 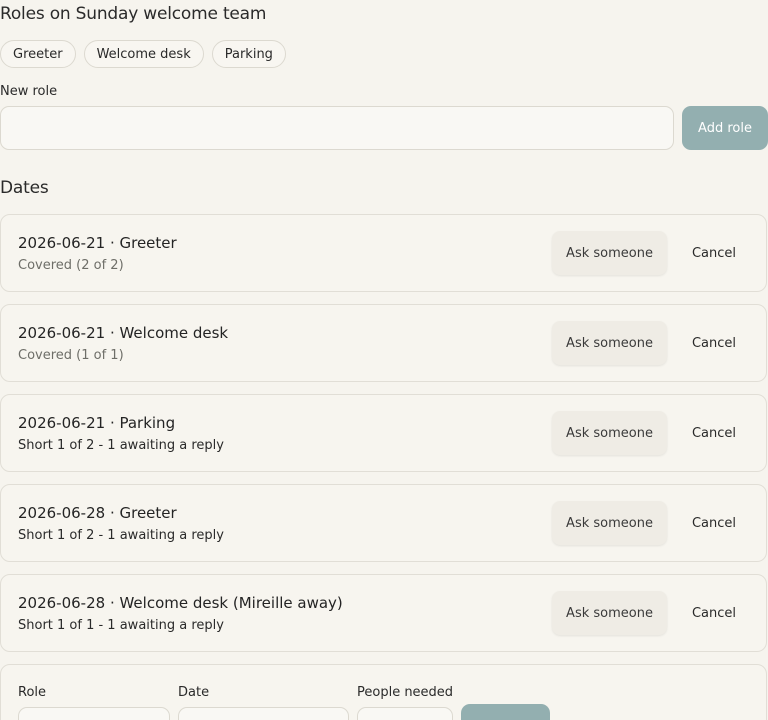 What do you see at coordinates (725, 128) in the screenshot?
I see `add-role-button: Add role` at bounding box center [725, 128].